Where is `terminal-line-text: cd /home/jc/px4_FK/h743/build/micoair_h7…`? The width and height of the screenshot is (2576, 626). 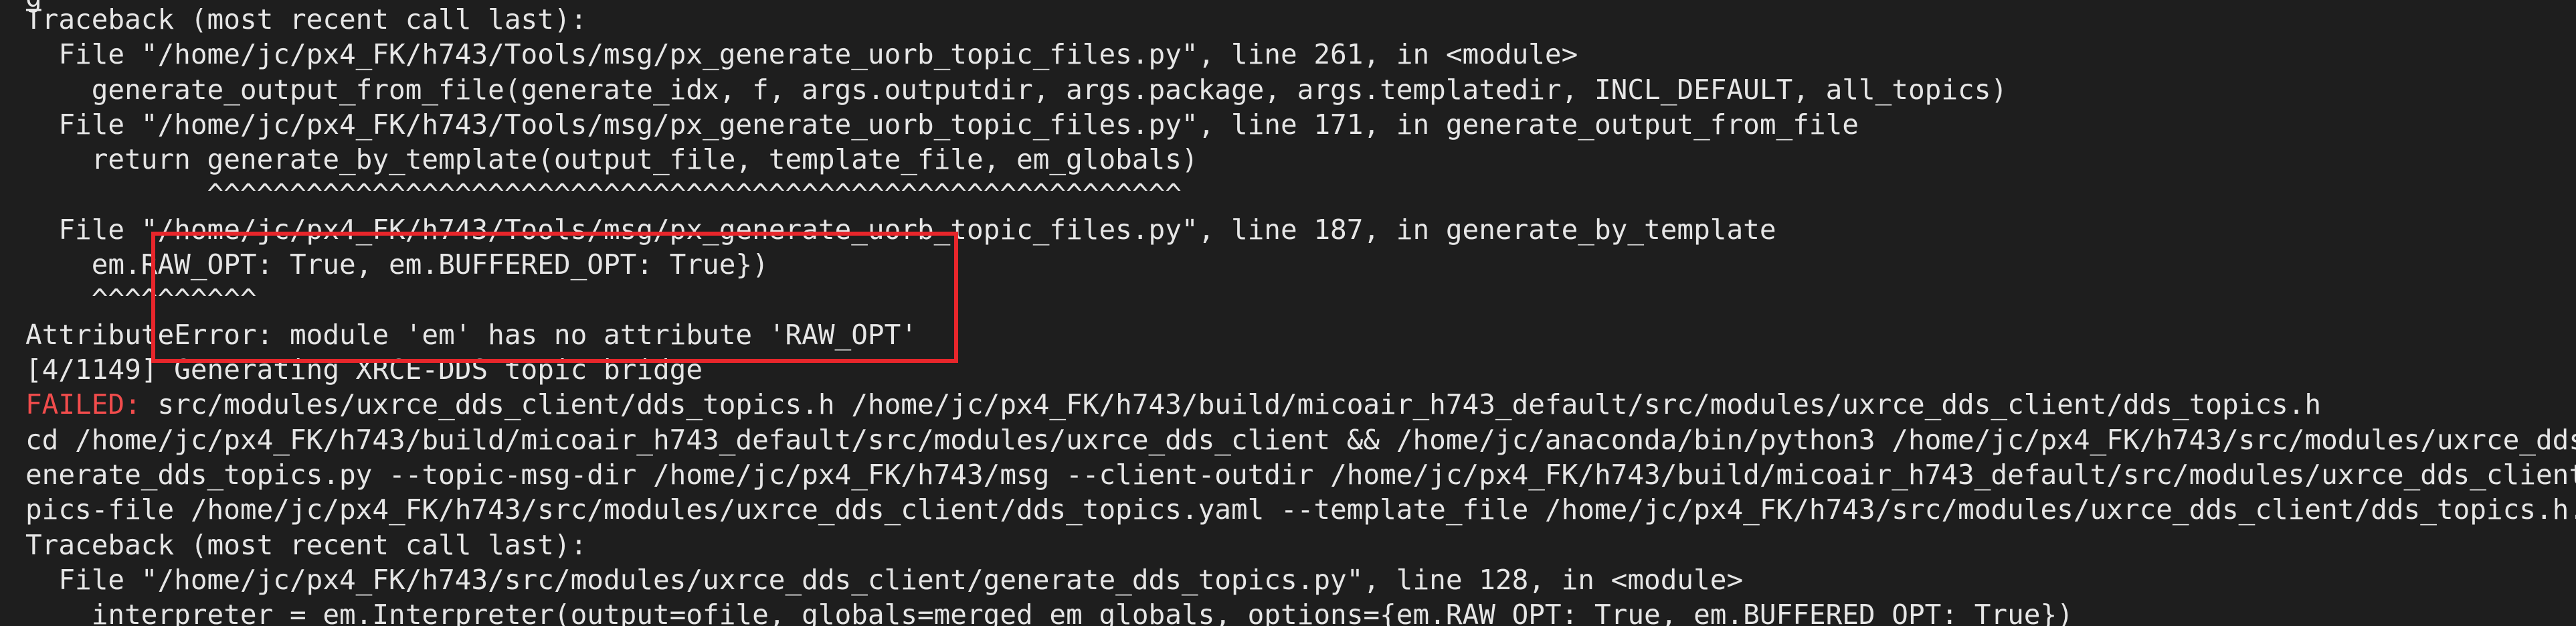
terminal-line-text: cd /home/jc/px4_FK/h743/build/micoair_h7… is located at coordinates (1300, 440).